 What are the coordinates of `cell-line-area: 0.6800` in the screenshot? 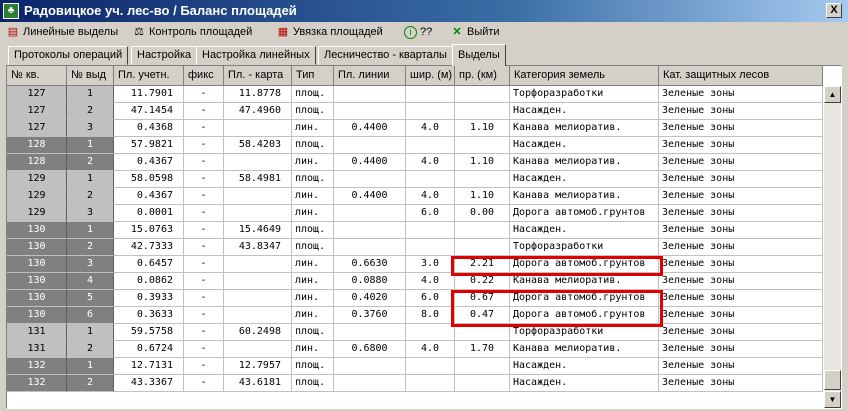 It's located at (370, 349).